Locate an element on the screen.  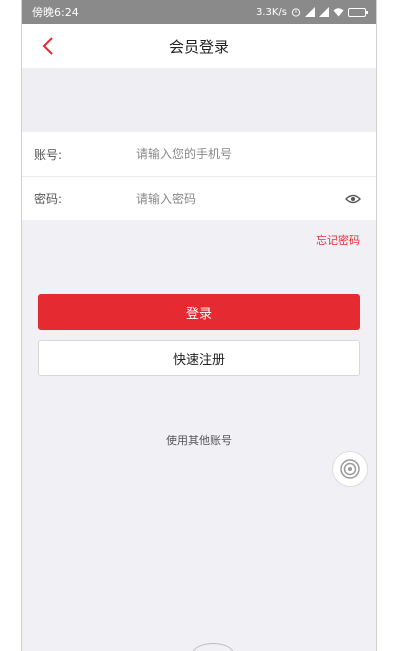
status-icons: 3.3K/s is located at coordinates (311, 12).